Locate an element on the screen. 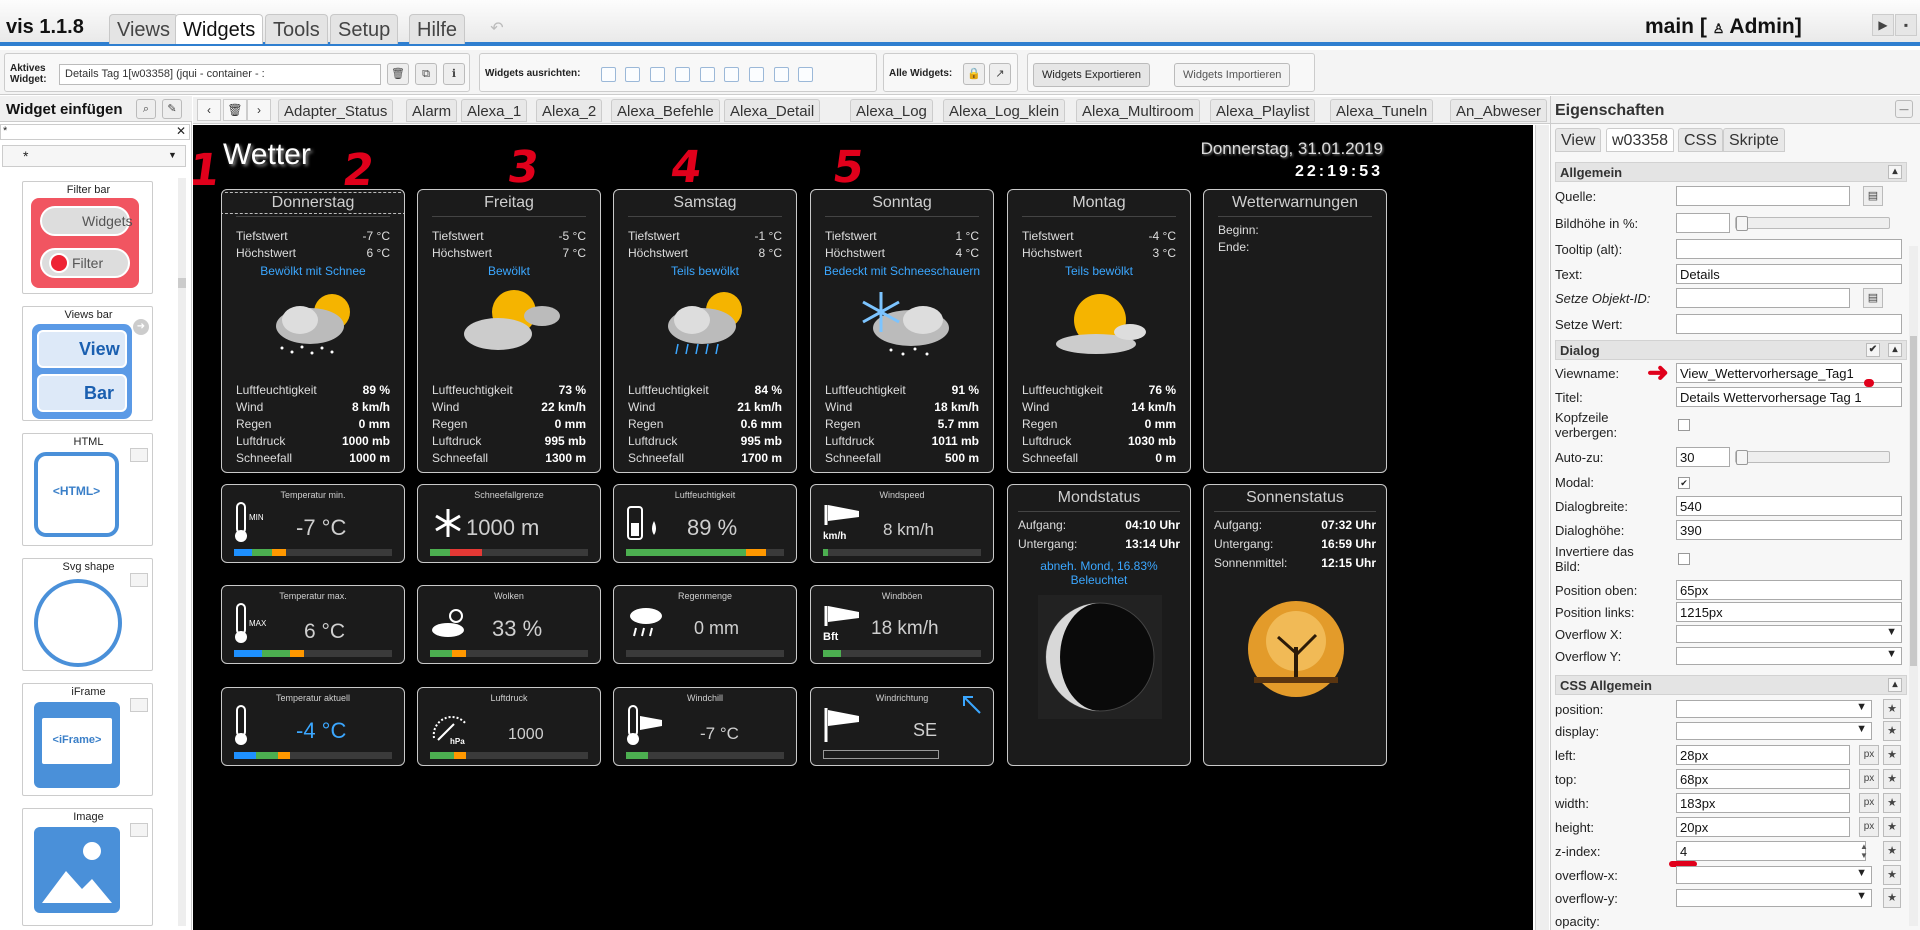 This screenshot has width=1920, height=930. same-size-icon is located at coordinates (805, 74).